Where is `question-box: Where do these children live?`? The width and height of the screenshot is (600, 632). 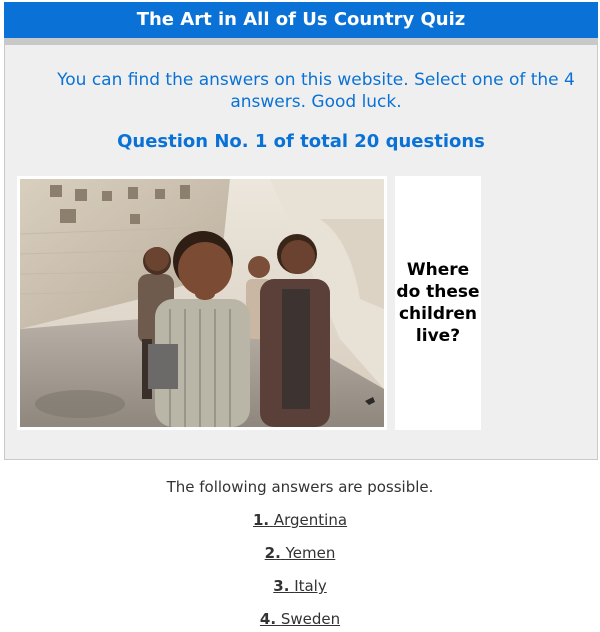
question-box: Where do these children live? is located at coordinates (438, 303).